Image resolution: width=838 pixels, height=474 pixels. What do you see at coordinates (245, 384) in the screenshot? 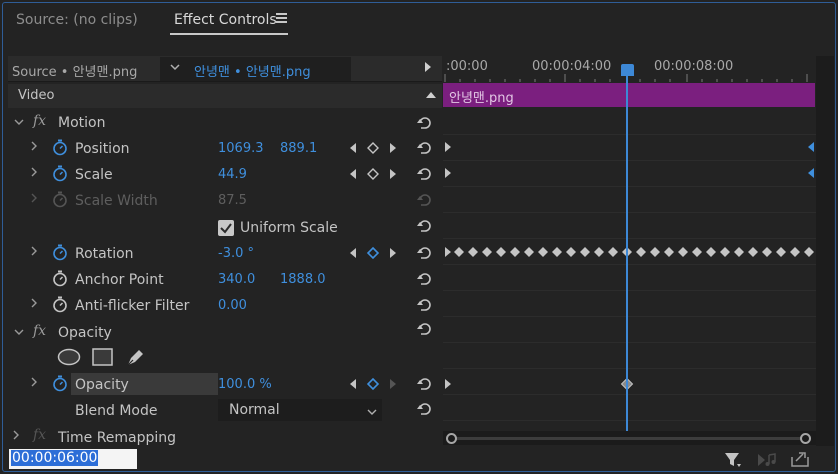
I see `opacity-value: 100.0 %` at bounding box center [245, 384].